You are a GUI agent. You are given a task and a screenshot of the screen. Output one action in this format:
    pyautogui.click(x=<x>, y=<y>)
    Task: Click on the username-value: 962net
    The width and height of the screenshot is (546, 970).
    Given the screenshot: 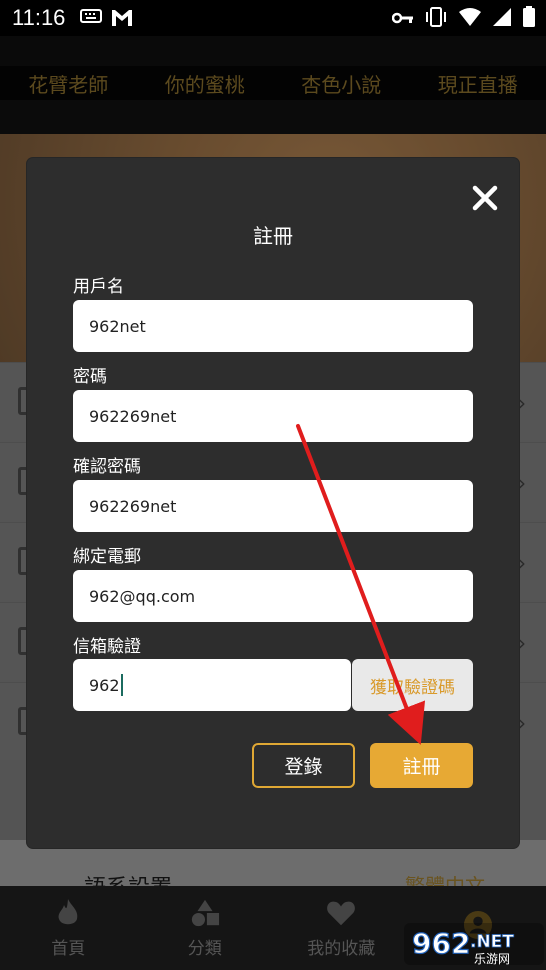 What is the action you would take?
    pyautogui.click(x=117, y=326)
    